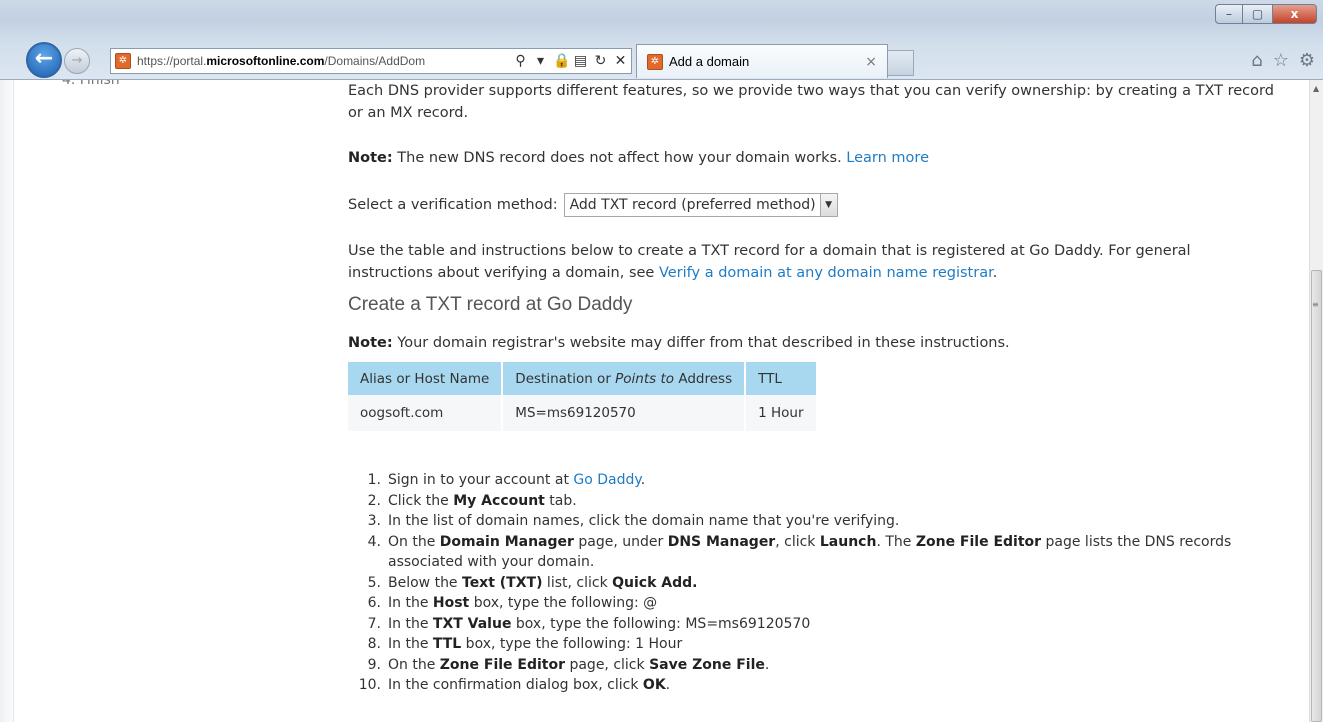  I want to click on header-address-text: Address, so click(703, 378).